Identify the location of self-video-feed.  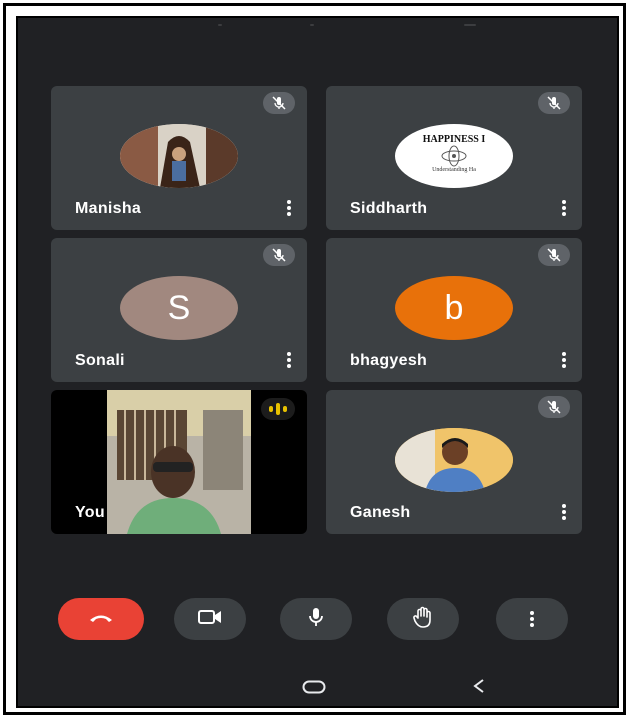
(179, 462).